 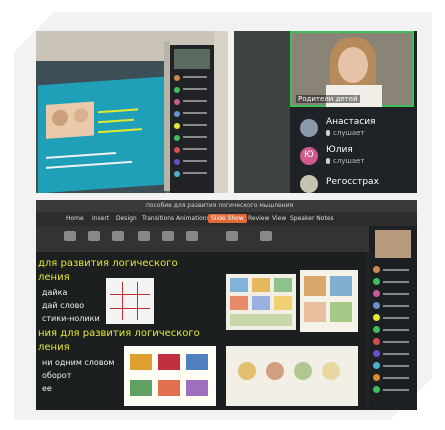 I want to click on participant-name: Анастасия, so click(x=351, y=122).